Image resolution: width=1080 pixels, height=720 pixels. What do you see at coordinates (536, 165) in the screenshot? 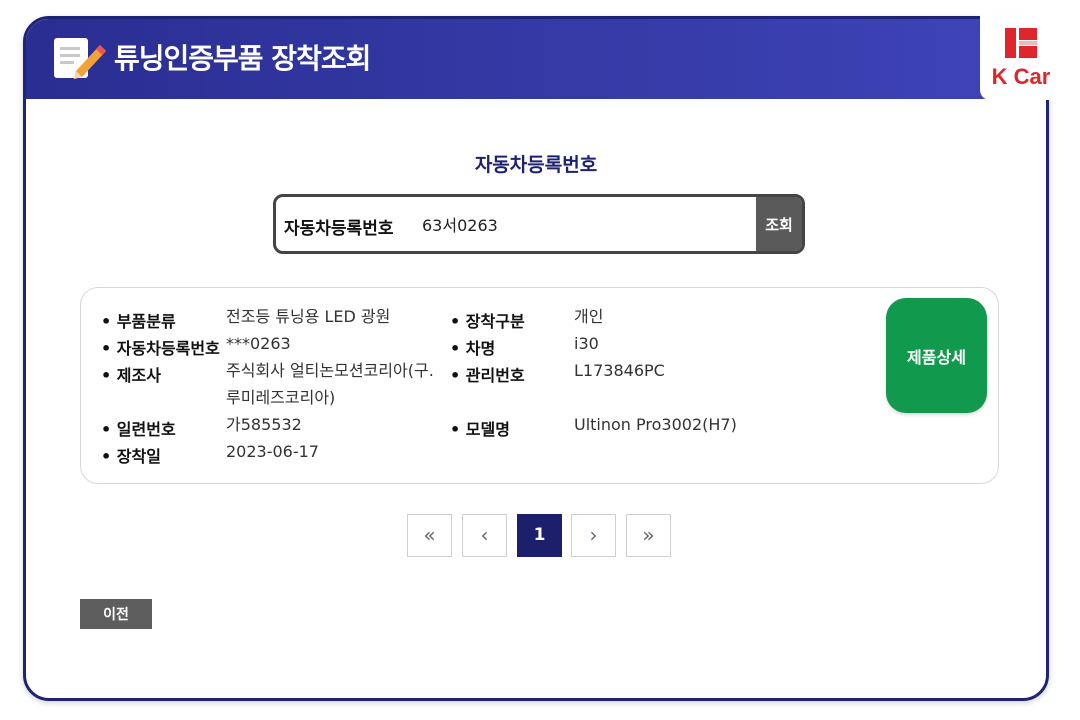
I see `search-section-title: 자동차등록번호` at bounding box center [536, 165].